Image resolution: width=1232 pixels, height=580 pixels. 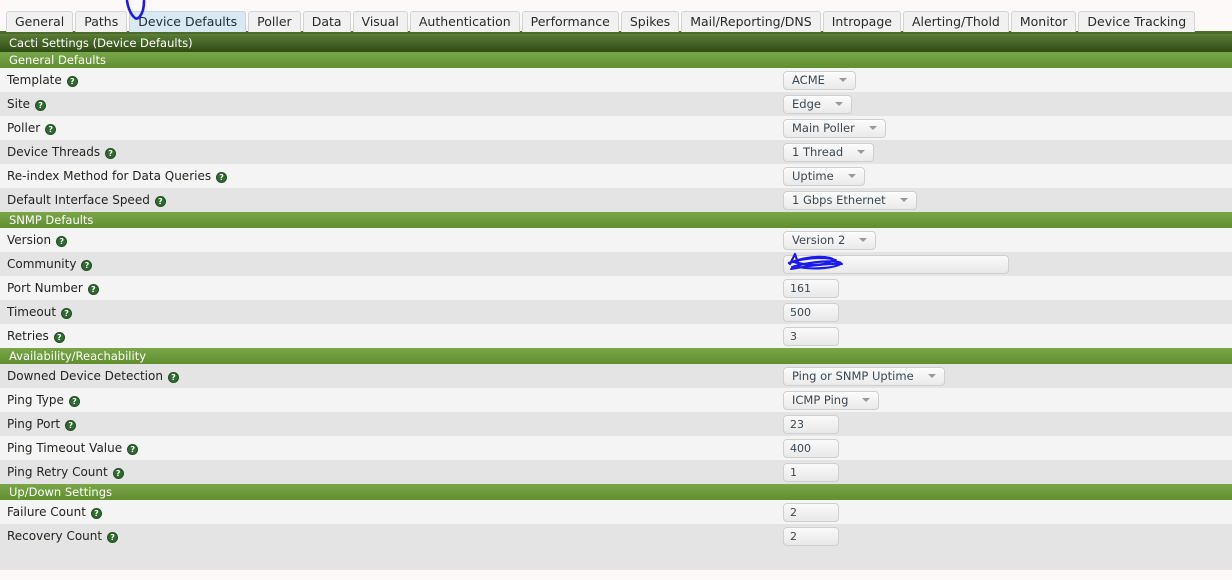 I want to click on setting-control, so click(x=1007, y=264).